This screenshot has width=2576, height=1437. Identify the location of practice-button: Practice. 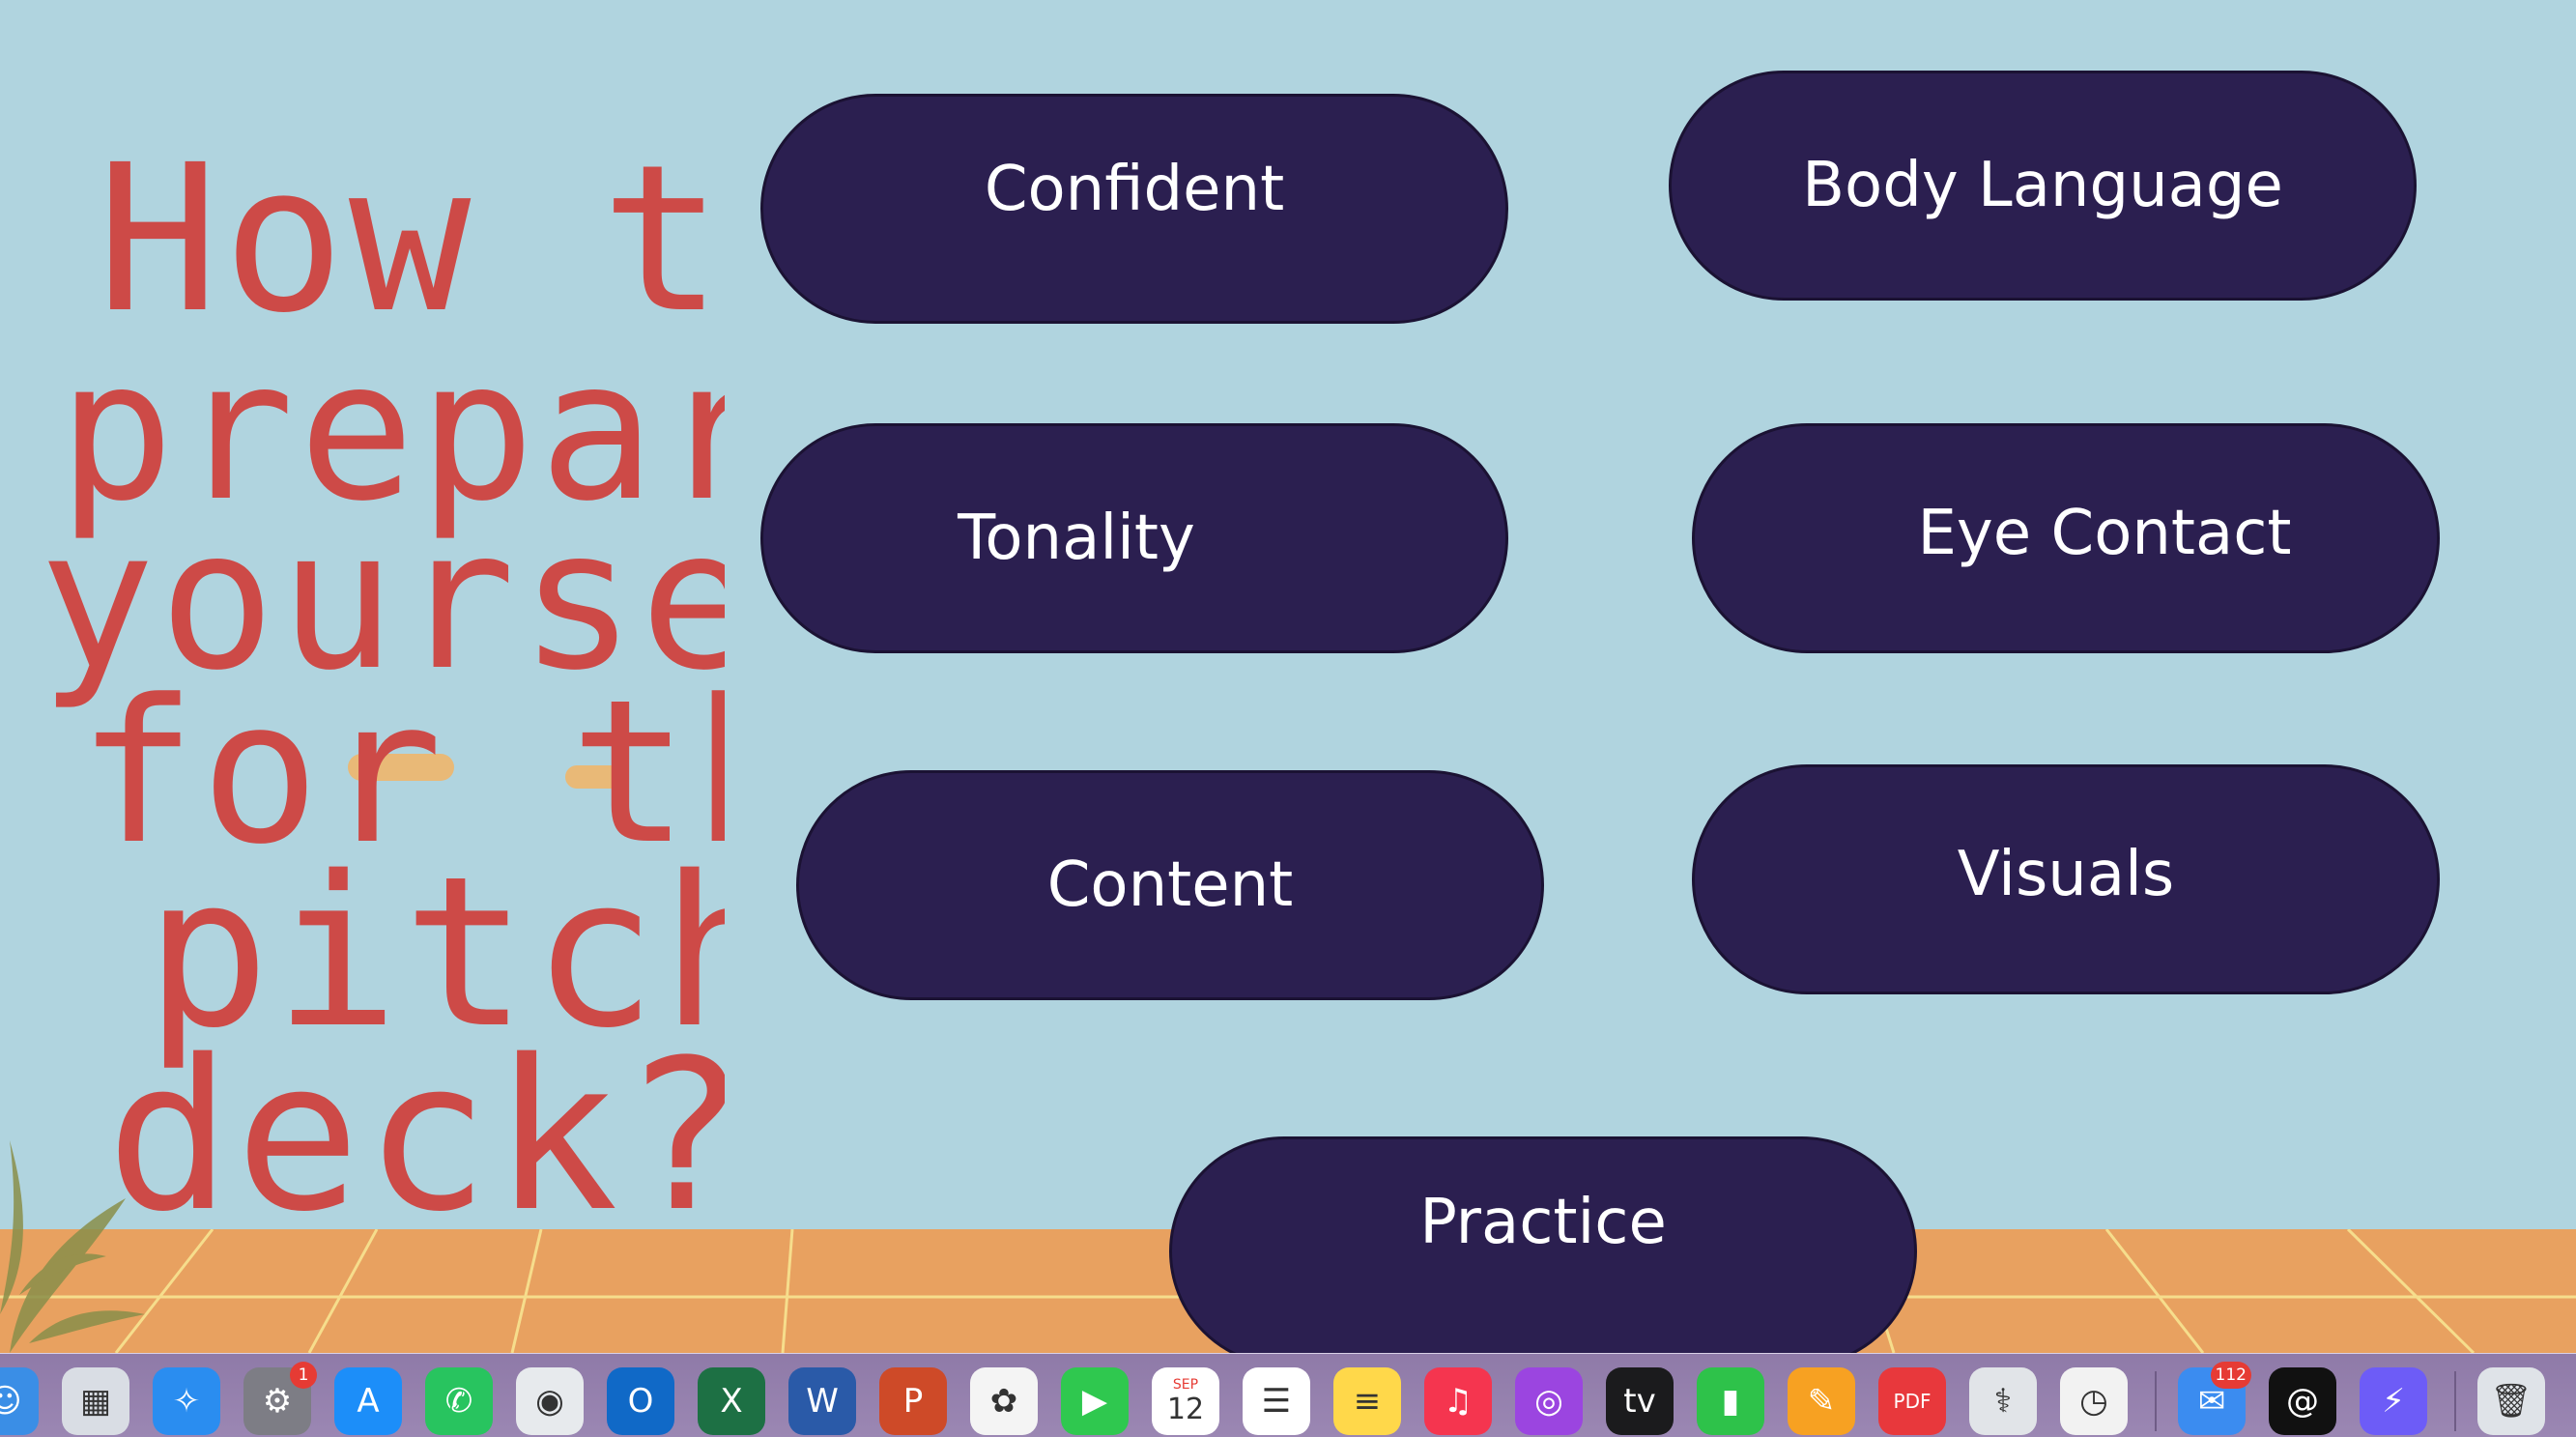
(1543, 1244).